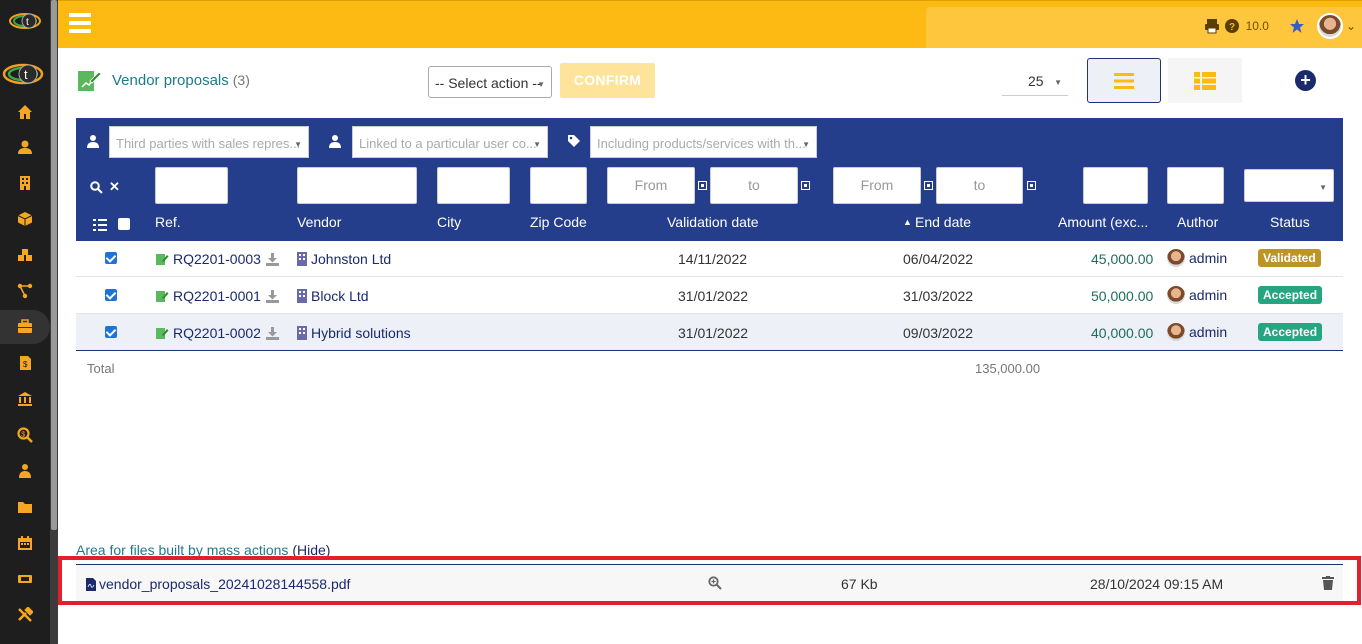 This screenshot has height=644, width=1362. What do you see at coordinates (25, 291) in the screenshot?
I see `sidebar-item-project` at bounding box center [25, 291].